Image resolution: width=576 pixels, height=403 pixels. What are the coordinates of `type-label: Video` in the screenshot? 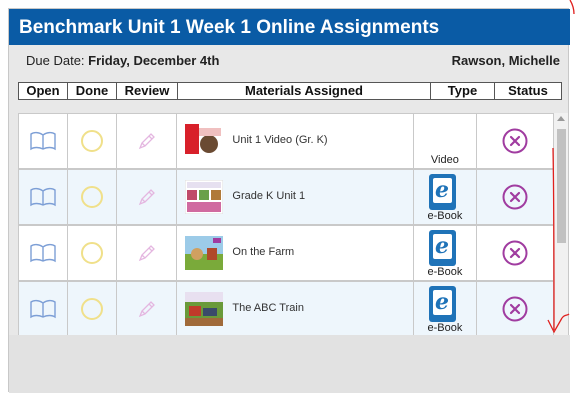 It's located at (444, 160).